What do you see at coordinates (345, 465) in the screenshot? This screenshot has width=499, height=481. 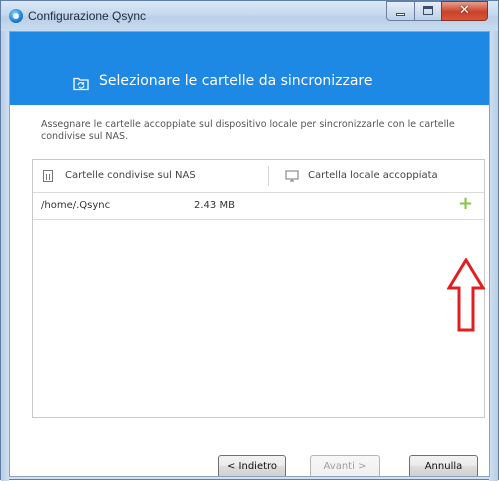 I see `next-button: Avanti >` at bounding box center [345, 465].